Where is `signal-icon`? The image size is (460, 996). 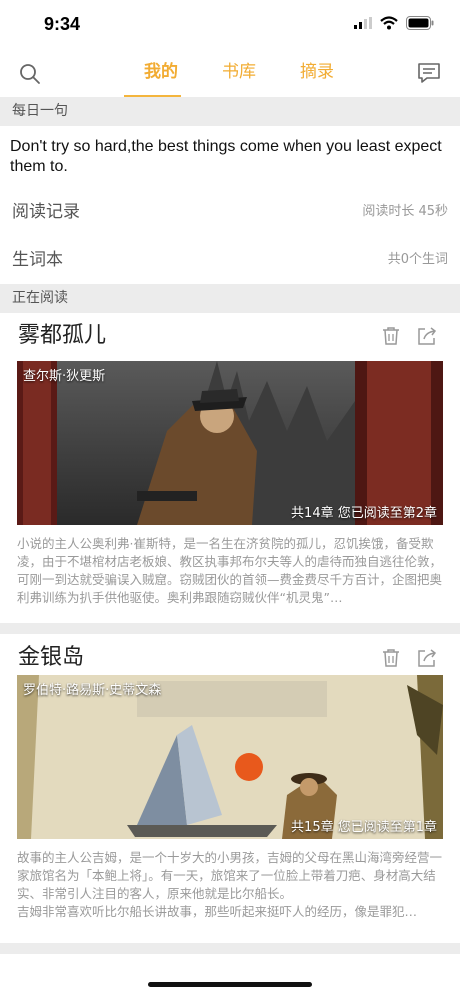
signal-icon is located at coordinates (363, 23).